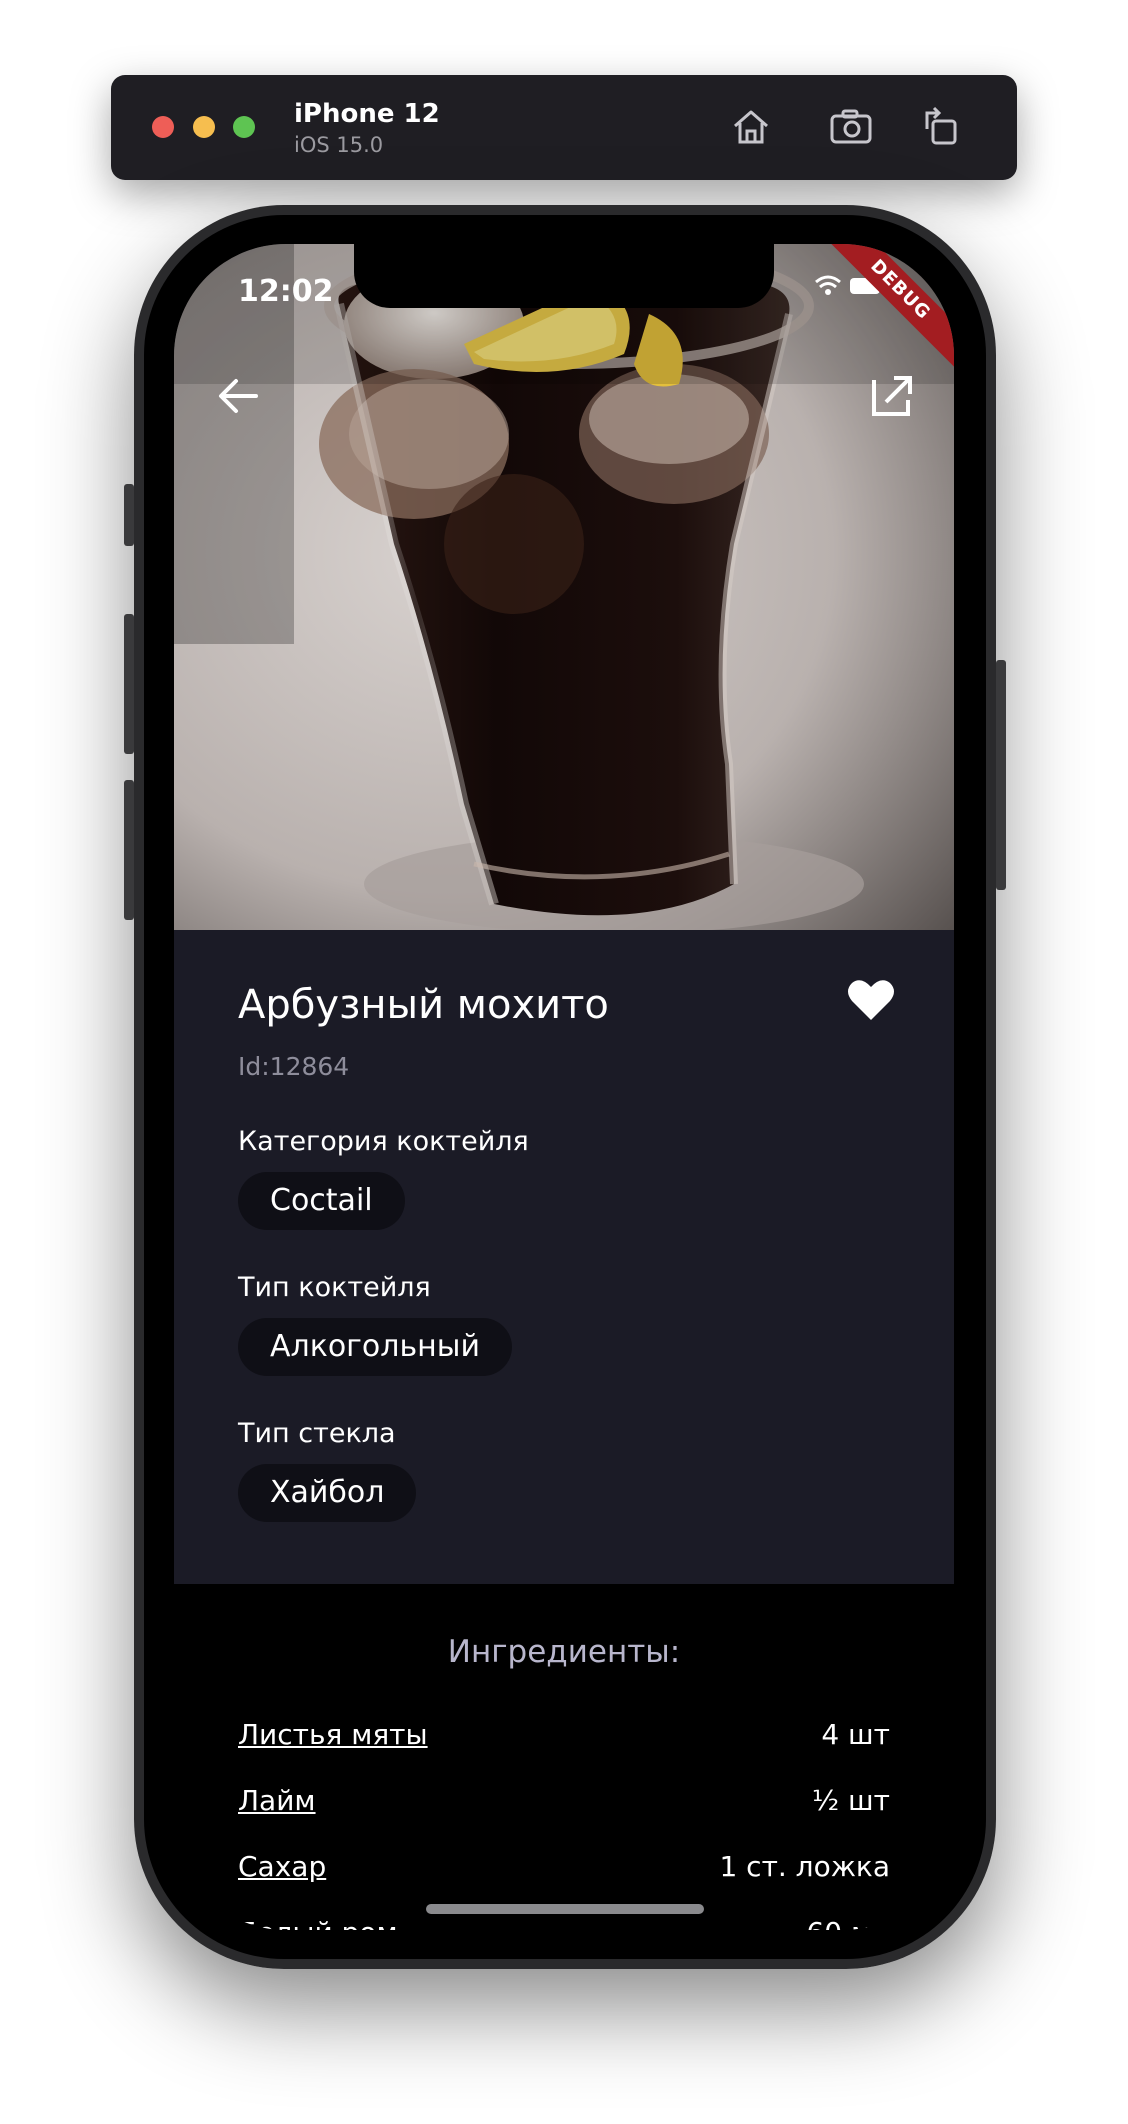 This screenshot has height=2124, width=1128. Describe the element at coordinates (383, 1141) in the screenshot. I see `category-label: Категория коктейля` at that location.